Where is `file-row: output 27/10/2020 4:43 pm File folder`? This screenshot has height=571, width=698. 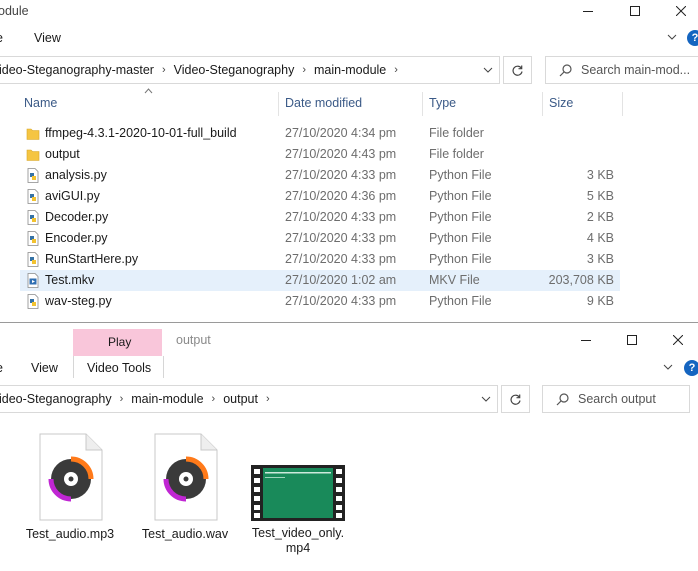
file-row: output 27/10/2020 4:43 pm File folder is located at coordinates (320, 154).